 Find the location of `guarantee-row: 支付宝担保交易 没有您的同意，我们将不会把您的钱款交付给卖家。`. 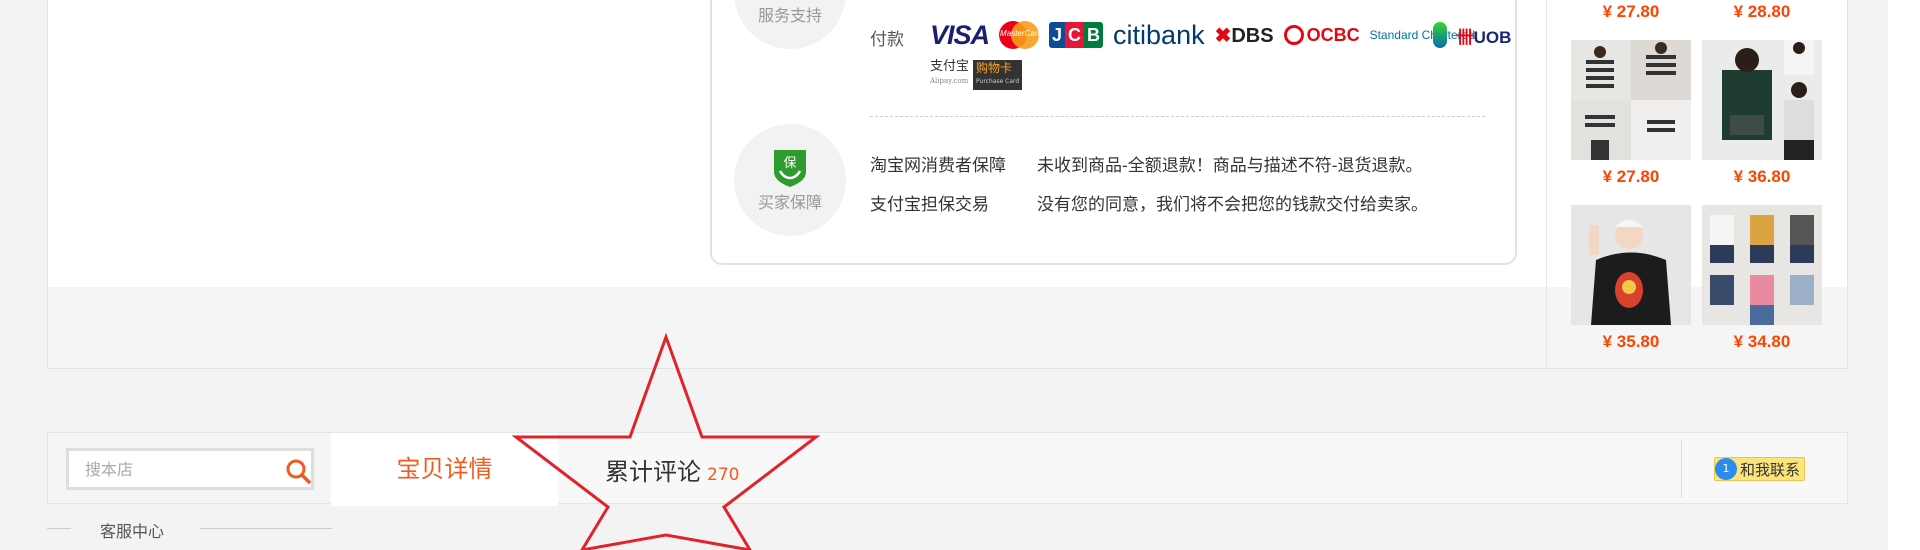

guarantee-row: 支付宝担保交易 没有您的同意，我们将不会把您的钱款交付给卖家。 is located at coordinates (1149, 202).